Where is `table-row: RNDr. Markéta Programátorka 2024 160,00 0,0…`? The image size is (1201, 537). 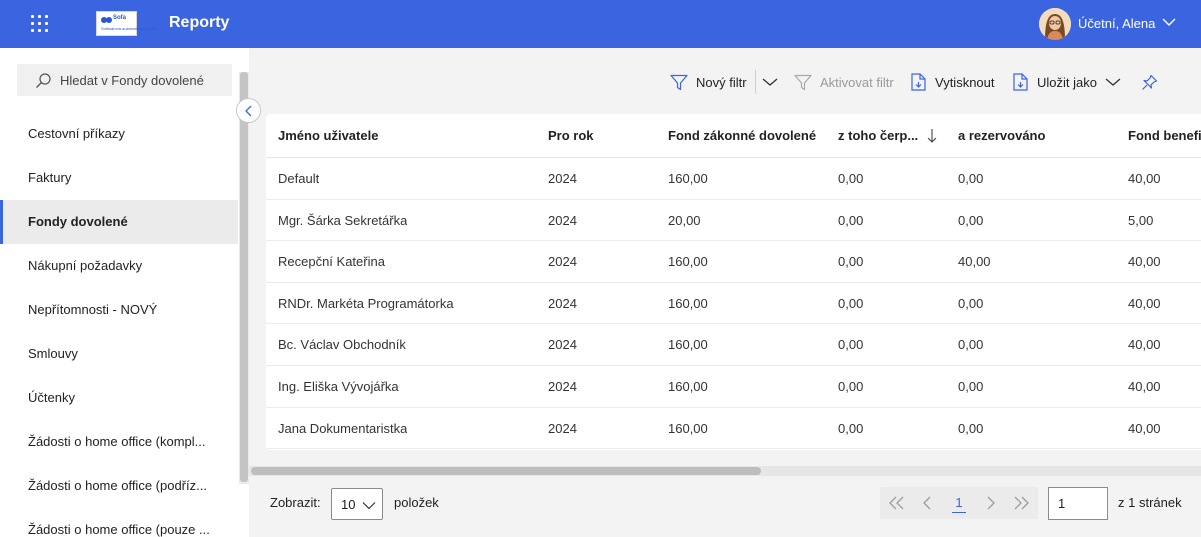 table-row: RNDr. Markéta Programátorka 2024 160,00 0,0… is located at coordinates (733, 304).